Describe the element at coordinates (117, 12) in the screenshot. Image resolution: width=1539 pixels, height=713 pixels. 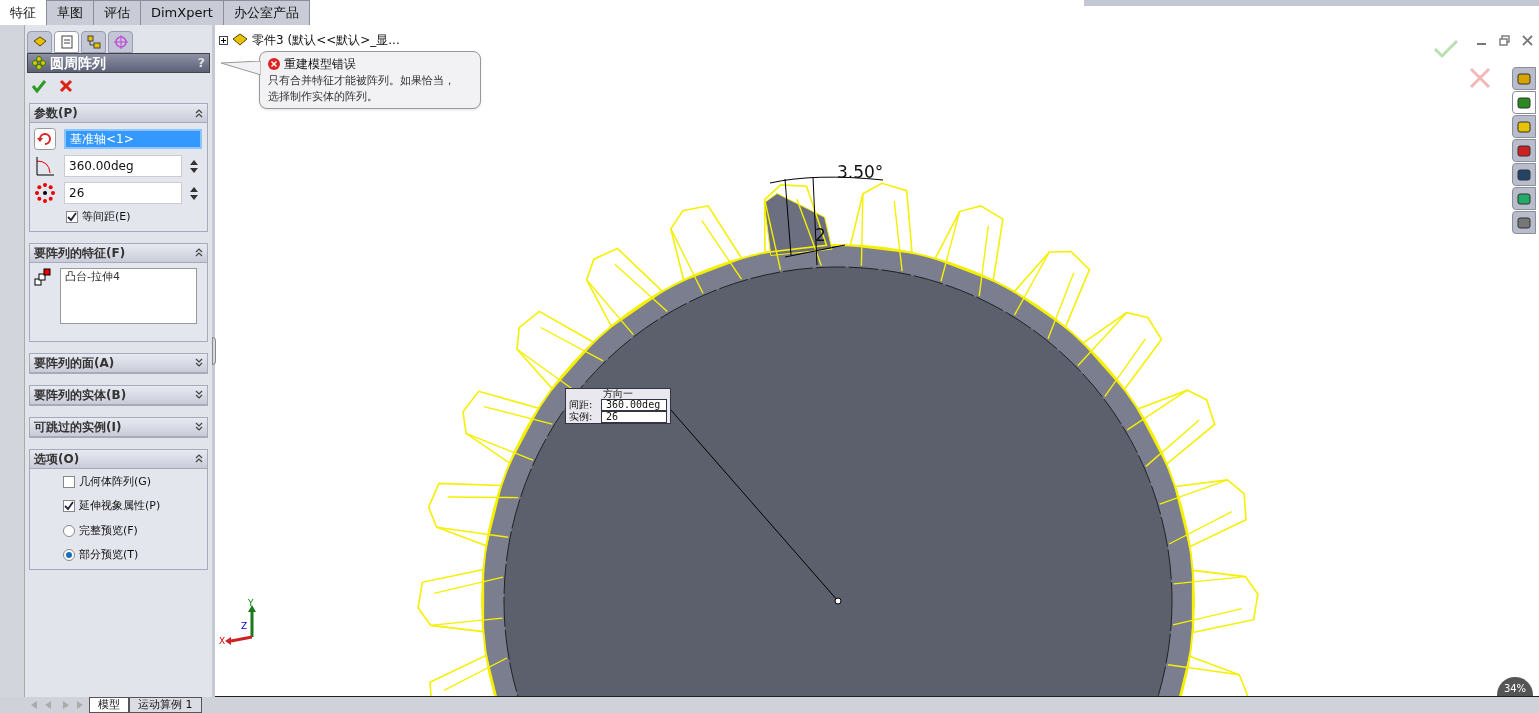
I see `command-tab: 评估` at that location.